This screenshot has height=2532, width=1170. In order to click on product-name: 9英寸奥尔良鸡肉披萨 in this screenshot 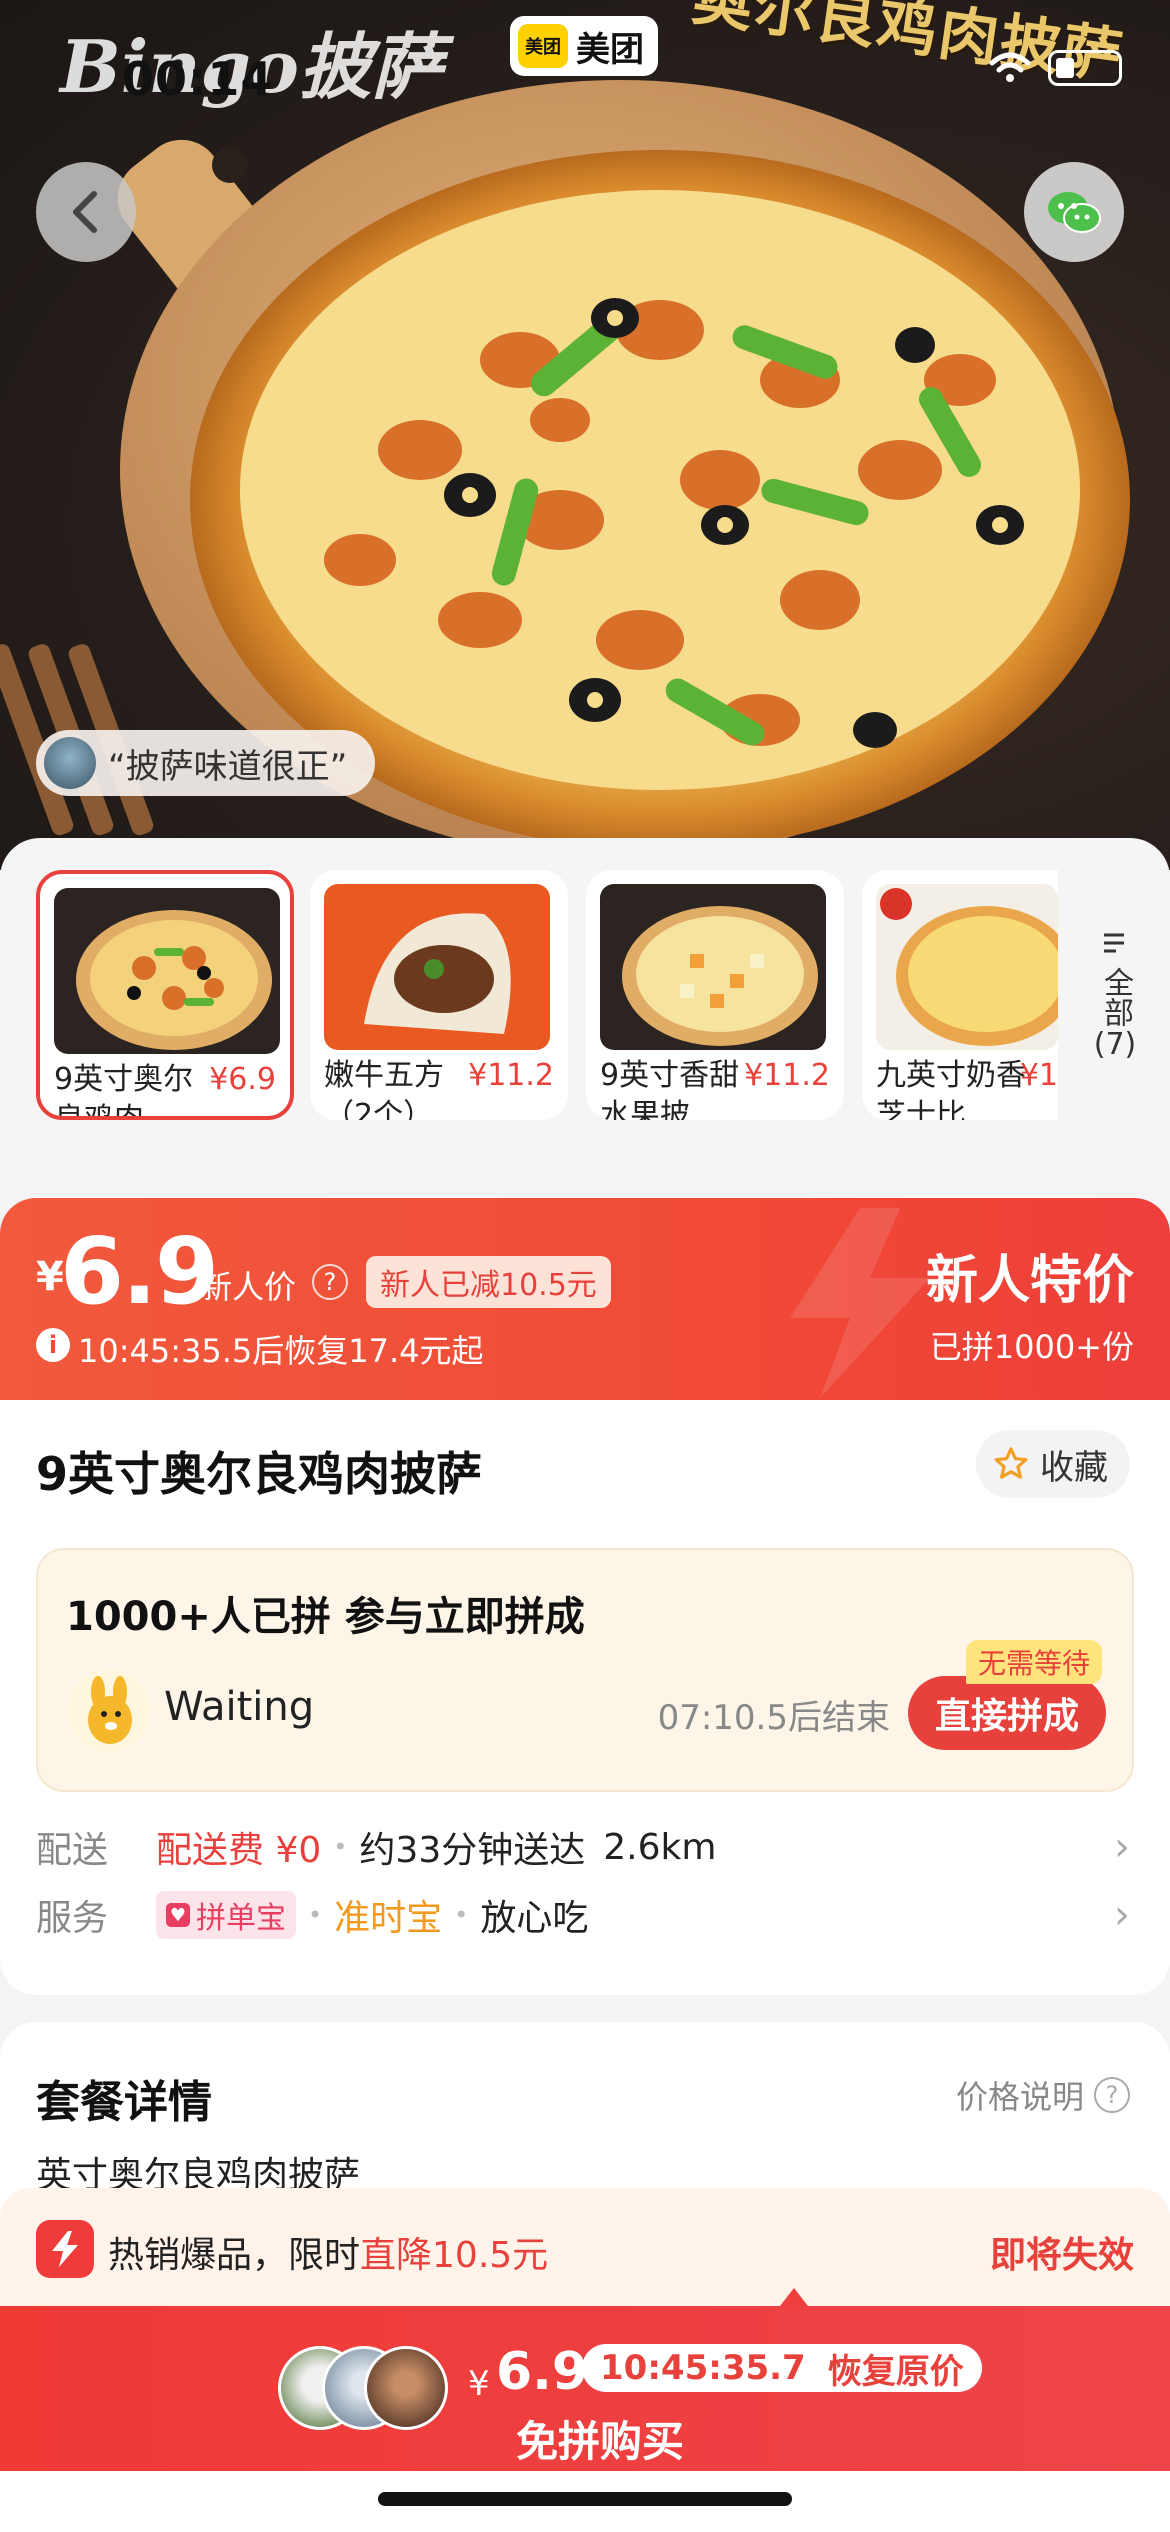, I will do `click(259, 1474)`.